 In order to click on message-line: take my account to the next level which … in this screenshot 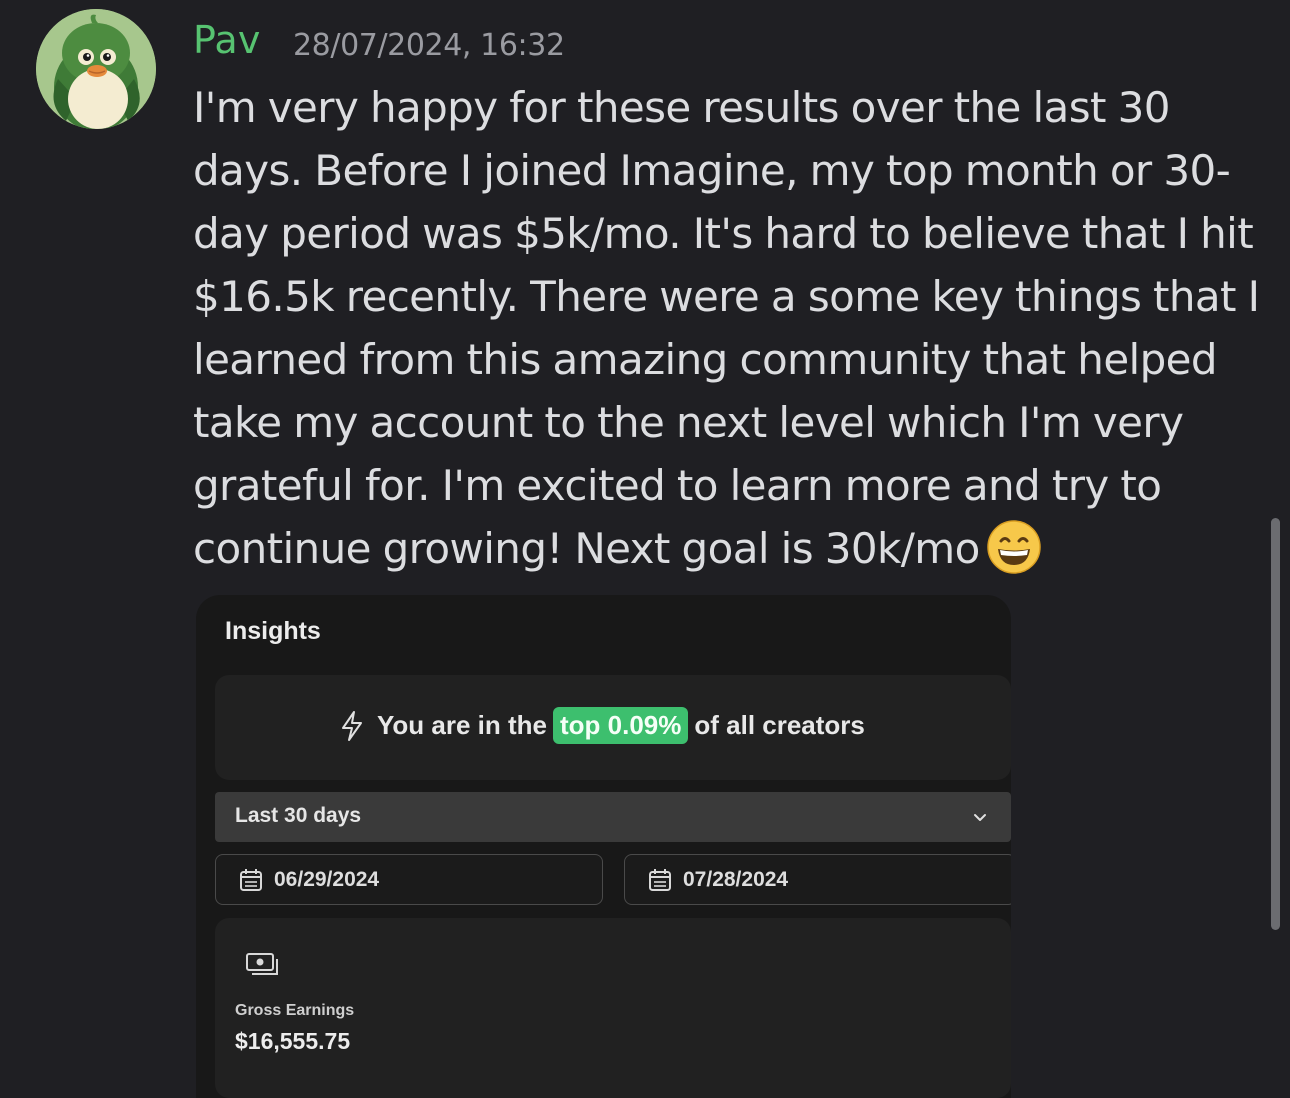, I will do `click(688, 422)`.